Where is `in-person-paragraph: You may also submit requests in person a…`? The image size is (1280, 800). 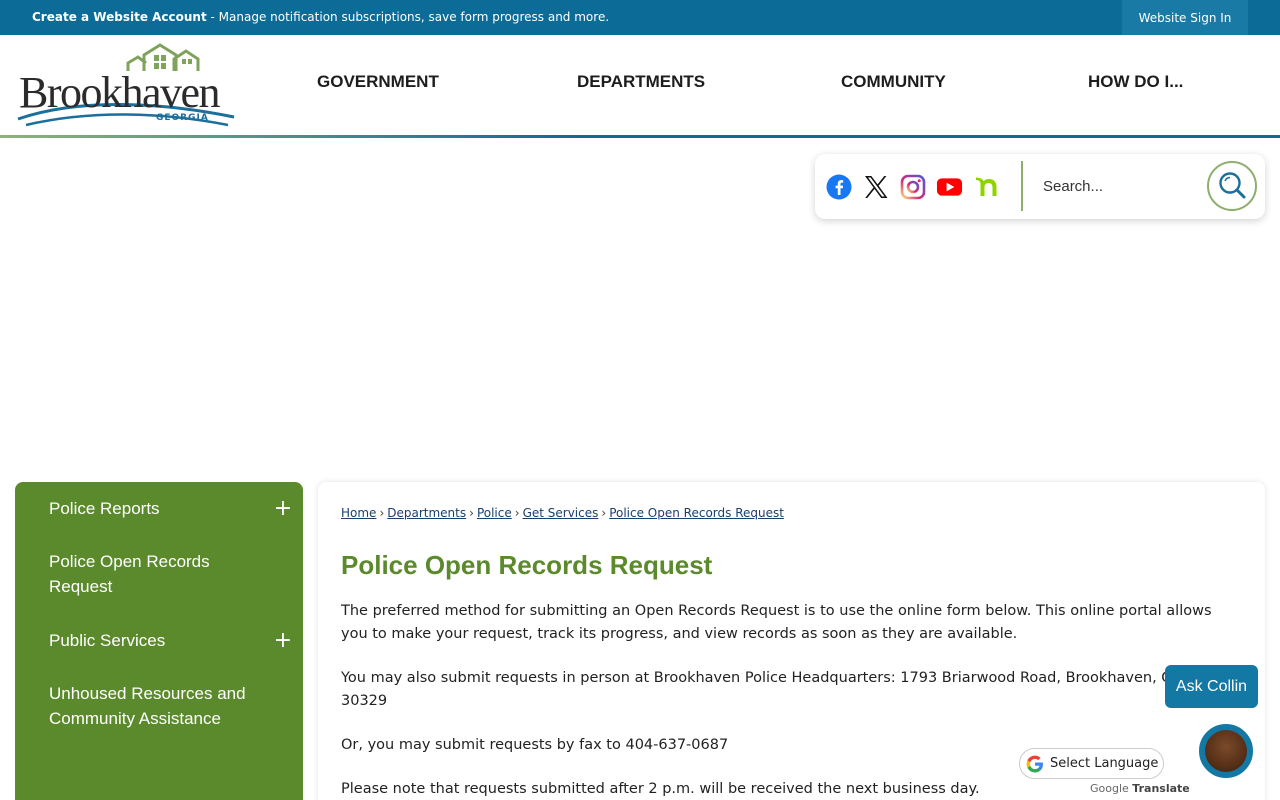 in-person-paragraph: You may also submit requests in person a… is located at coordinates (780, 689).